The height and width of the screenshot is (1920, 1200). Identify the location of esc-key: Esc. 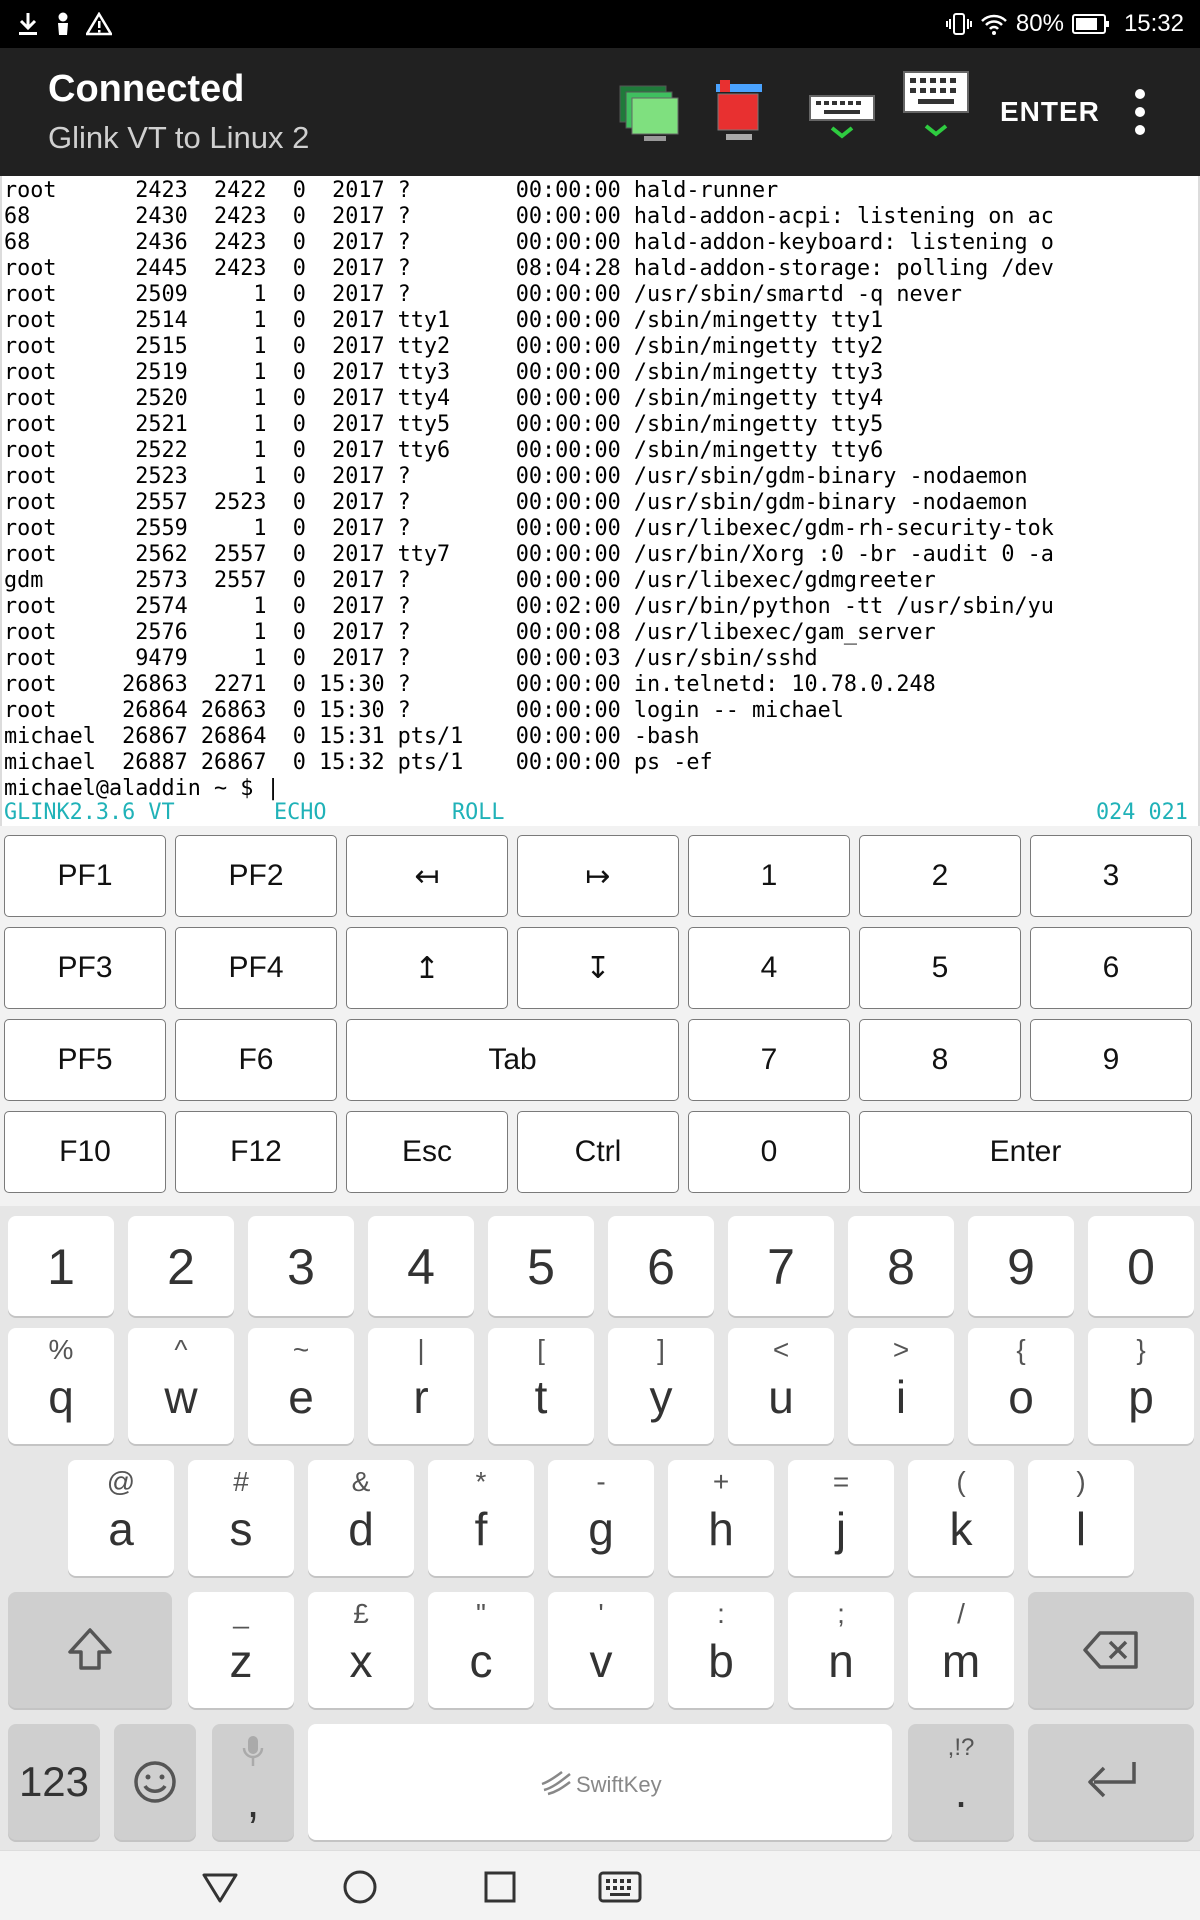
(427, 1152).